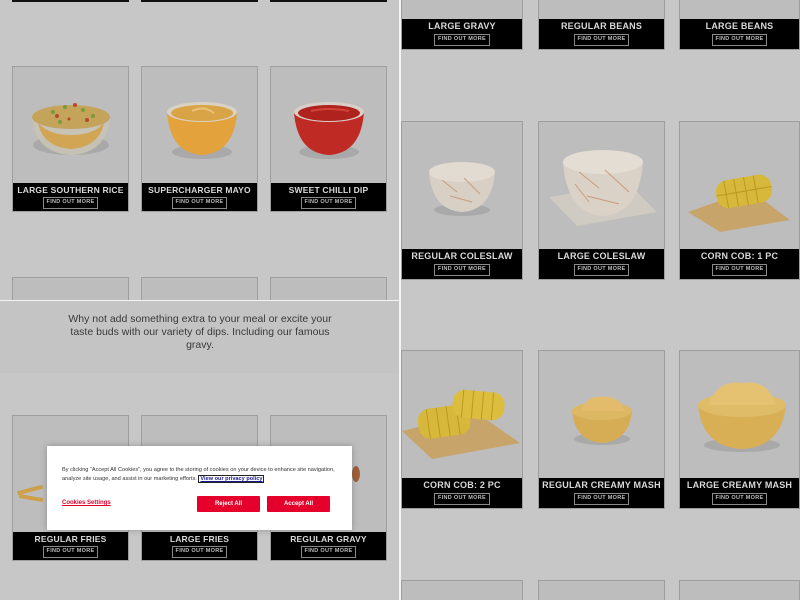 The width and height of the screenshot is (800, 600). I want to click on product-bar: CORN COB: 2 PC FIND OUT MORE, so click(462, 493).